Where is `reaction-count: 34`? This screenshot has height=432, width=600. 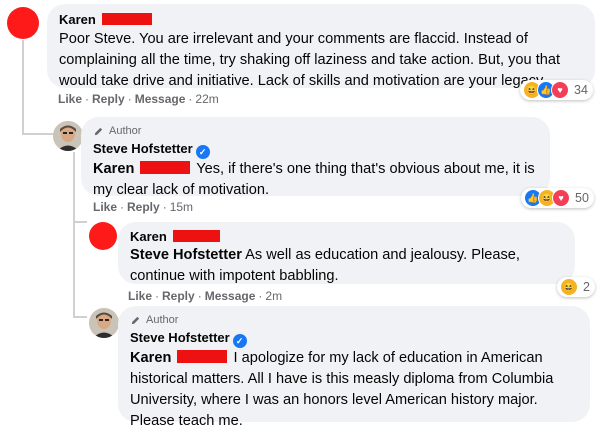 reaction-count: 34 is located at coordinates (581, 90).